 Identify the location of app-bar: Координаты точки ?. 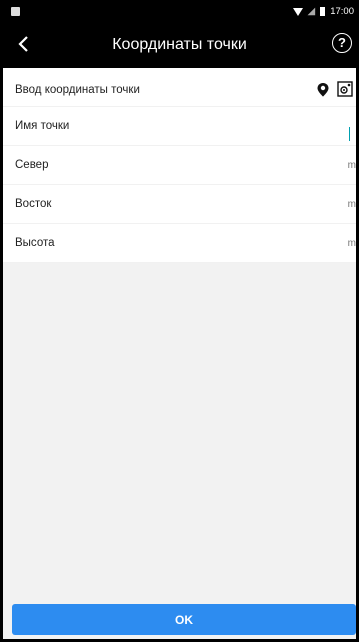
(179, 44).